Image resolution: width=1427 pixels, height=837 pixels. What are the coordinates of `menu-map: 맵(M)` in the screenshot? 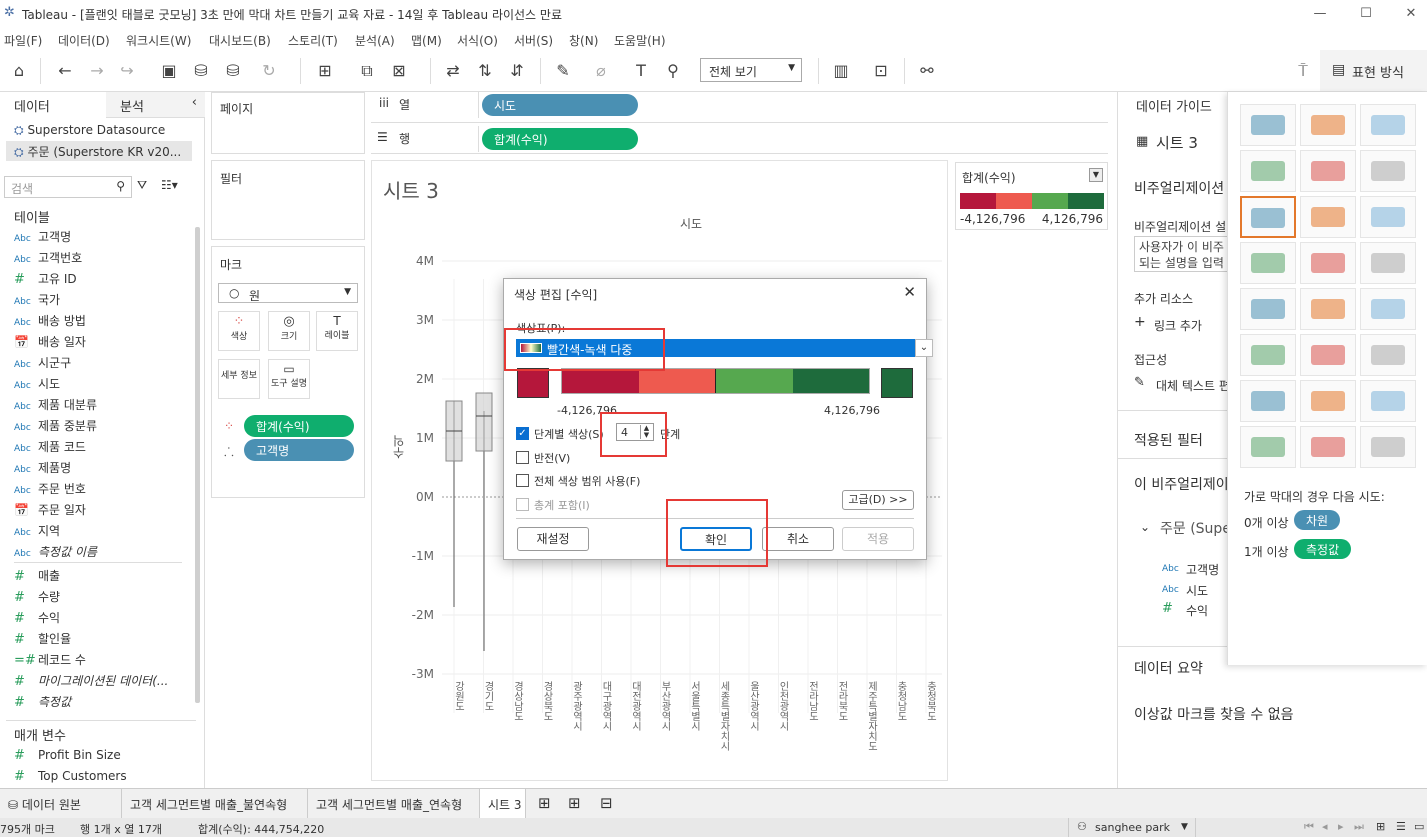 It's located at (426, 40).